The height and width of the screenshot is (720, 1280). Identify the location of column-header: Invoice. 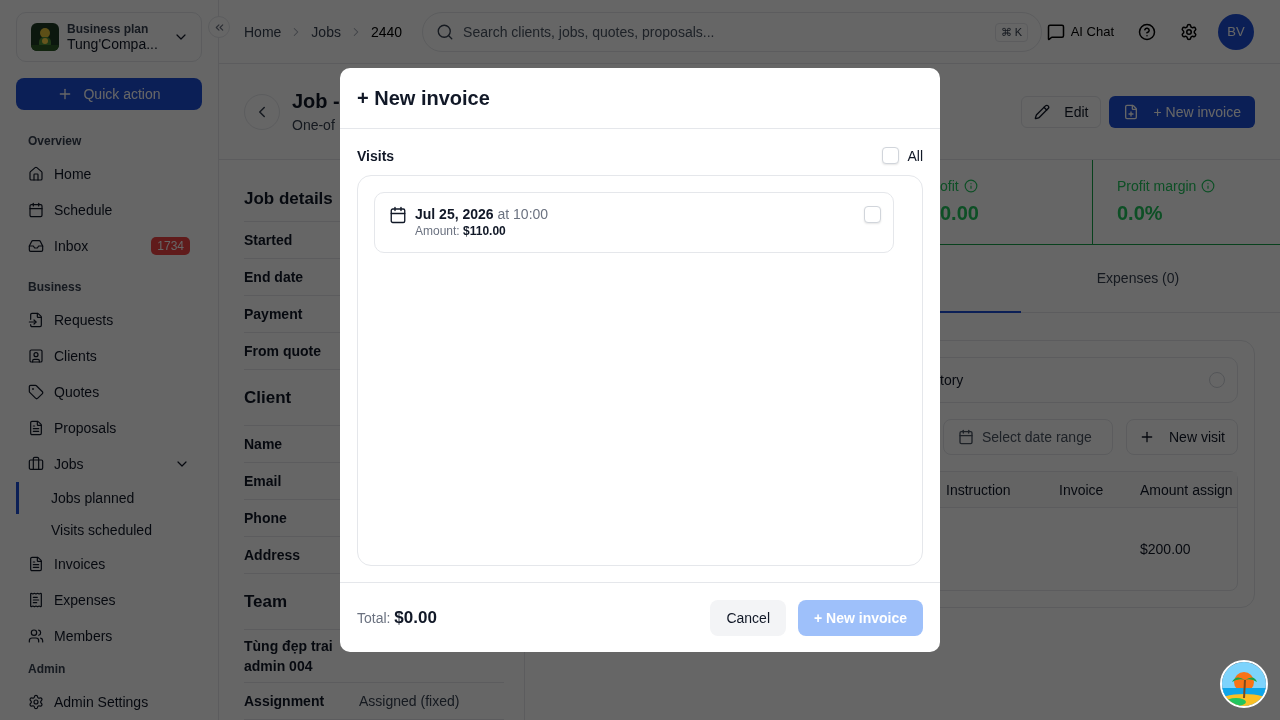
(1082, 489).